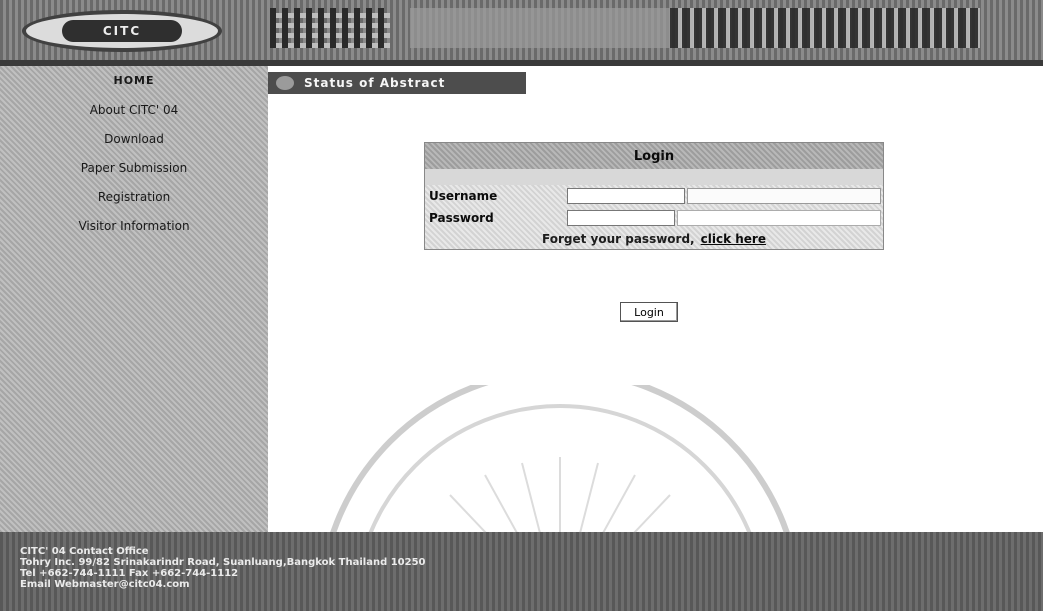  I want to click on footer-contact-title: CITC' 04 Contact Office, so click(84, 551).